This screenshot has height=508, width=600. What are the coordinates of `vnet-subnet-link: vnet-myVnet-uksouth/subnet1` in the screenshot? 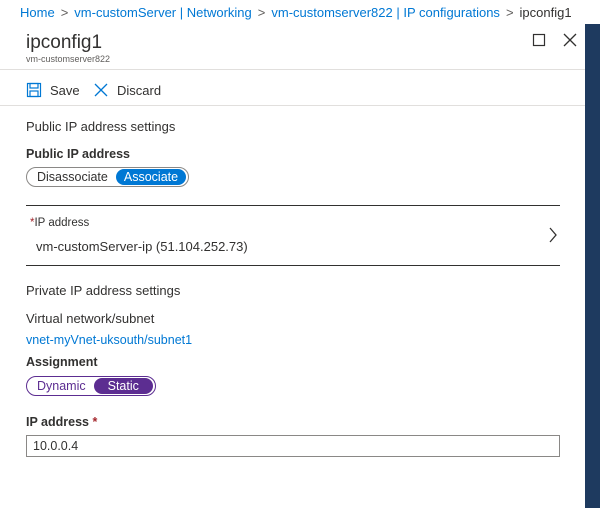 It's located at (109, 340).